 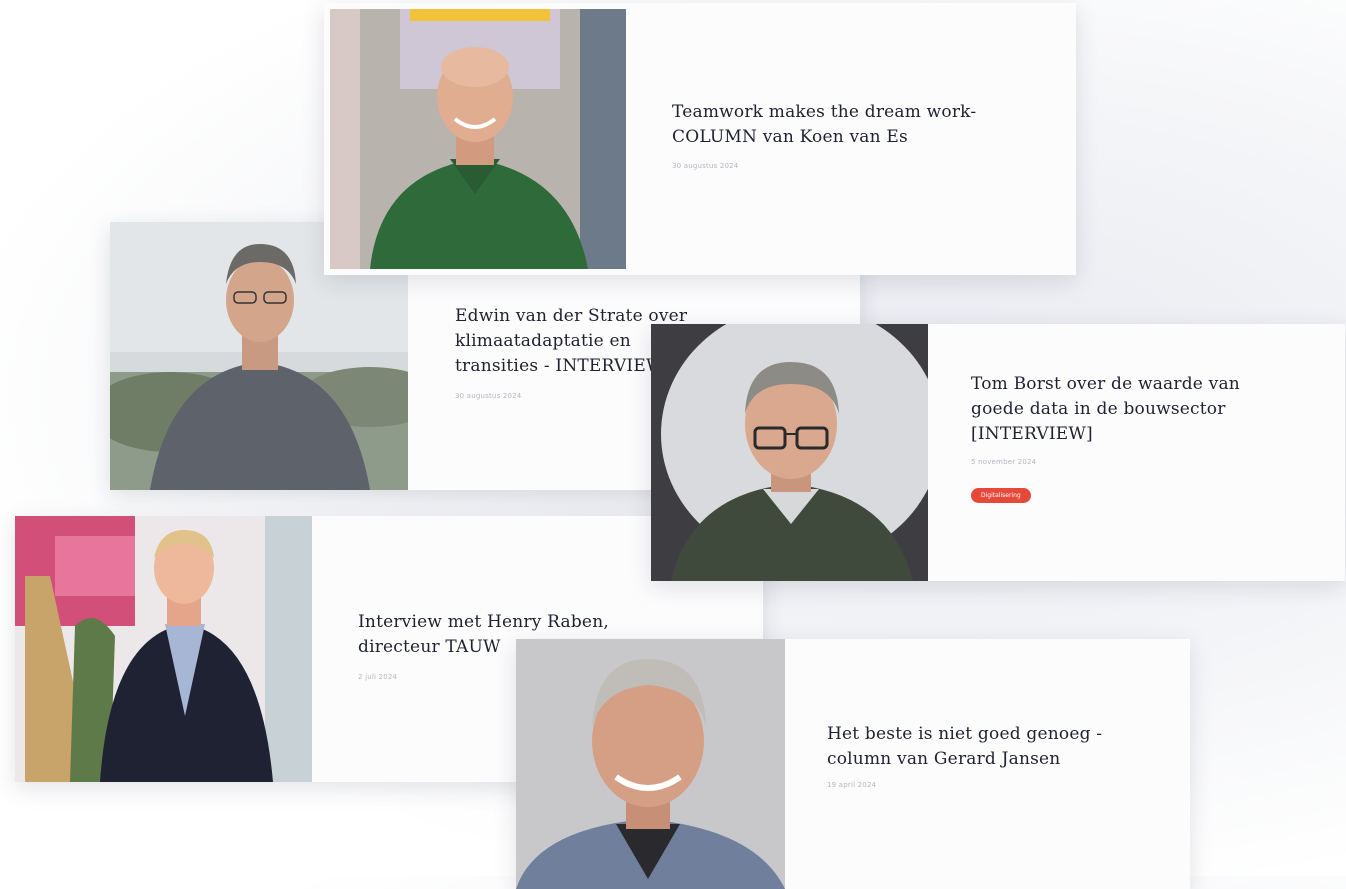 What do you see at coordinates (1004, 462) in the screenshot?
I see `article-date: 5 november 2024` at bounding box center [1004, 462].